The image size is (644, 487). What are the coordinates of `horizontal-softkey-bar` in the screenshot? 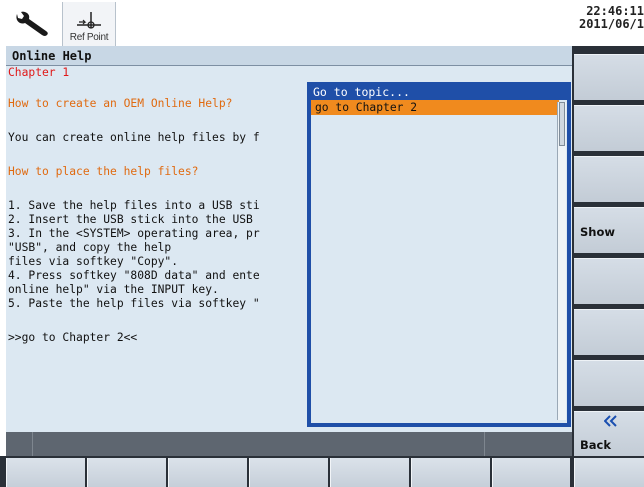 It's located at (322, 471).